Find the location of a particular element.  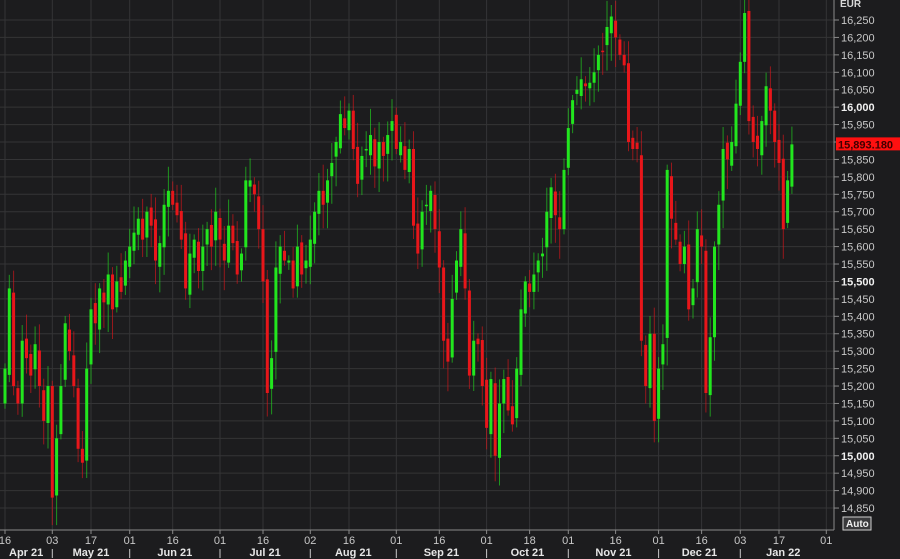

x-day-label: 03 is located at coordinates (740, 541).